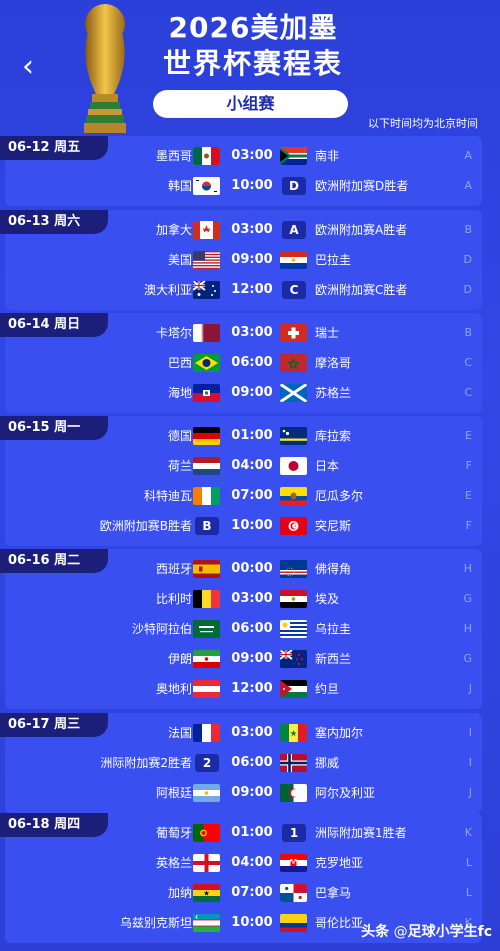 This screenshot has height=951, width=500. Describe the element at coordinates (206, 290) in the screenshot. I see `australia-flag-icon` at that location.